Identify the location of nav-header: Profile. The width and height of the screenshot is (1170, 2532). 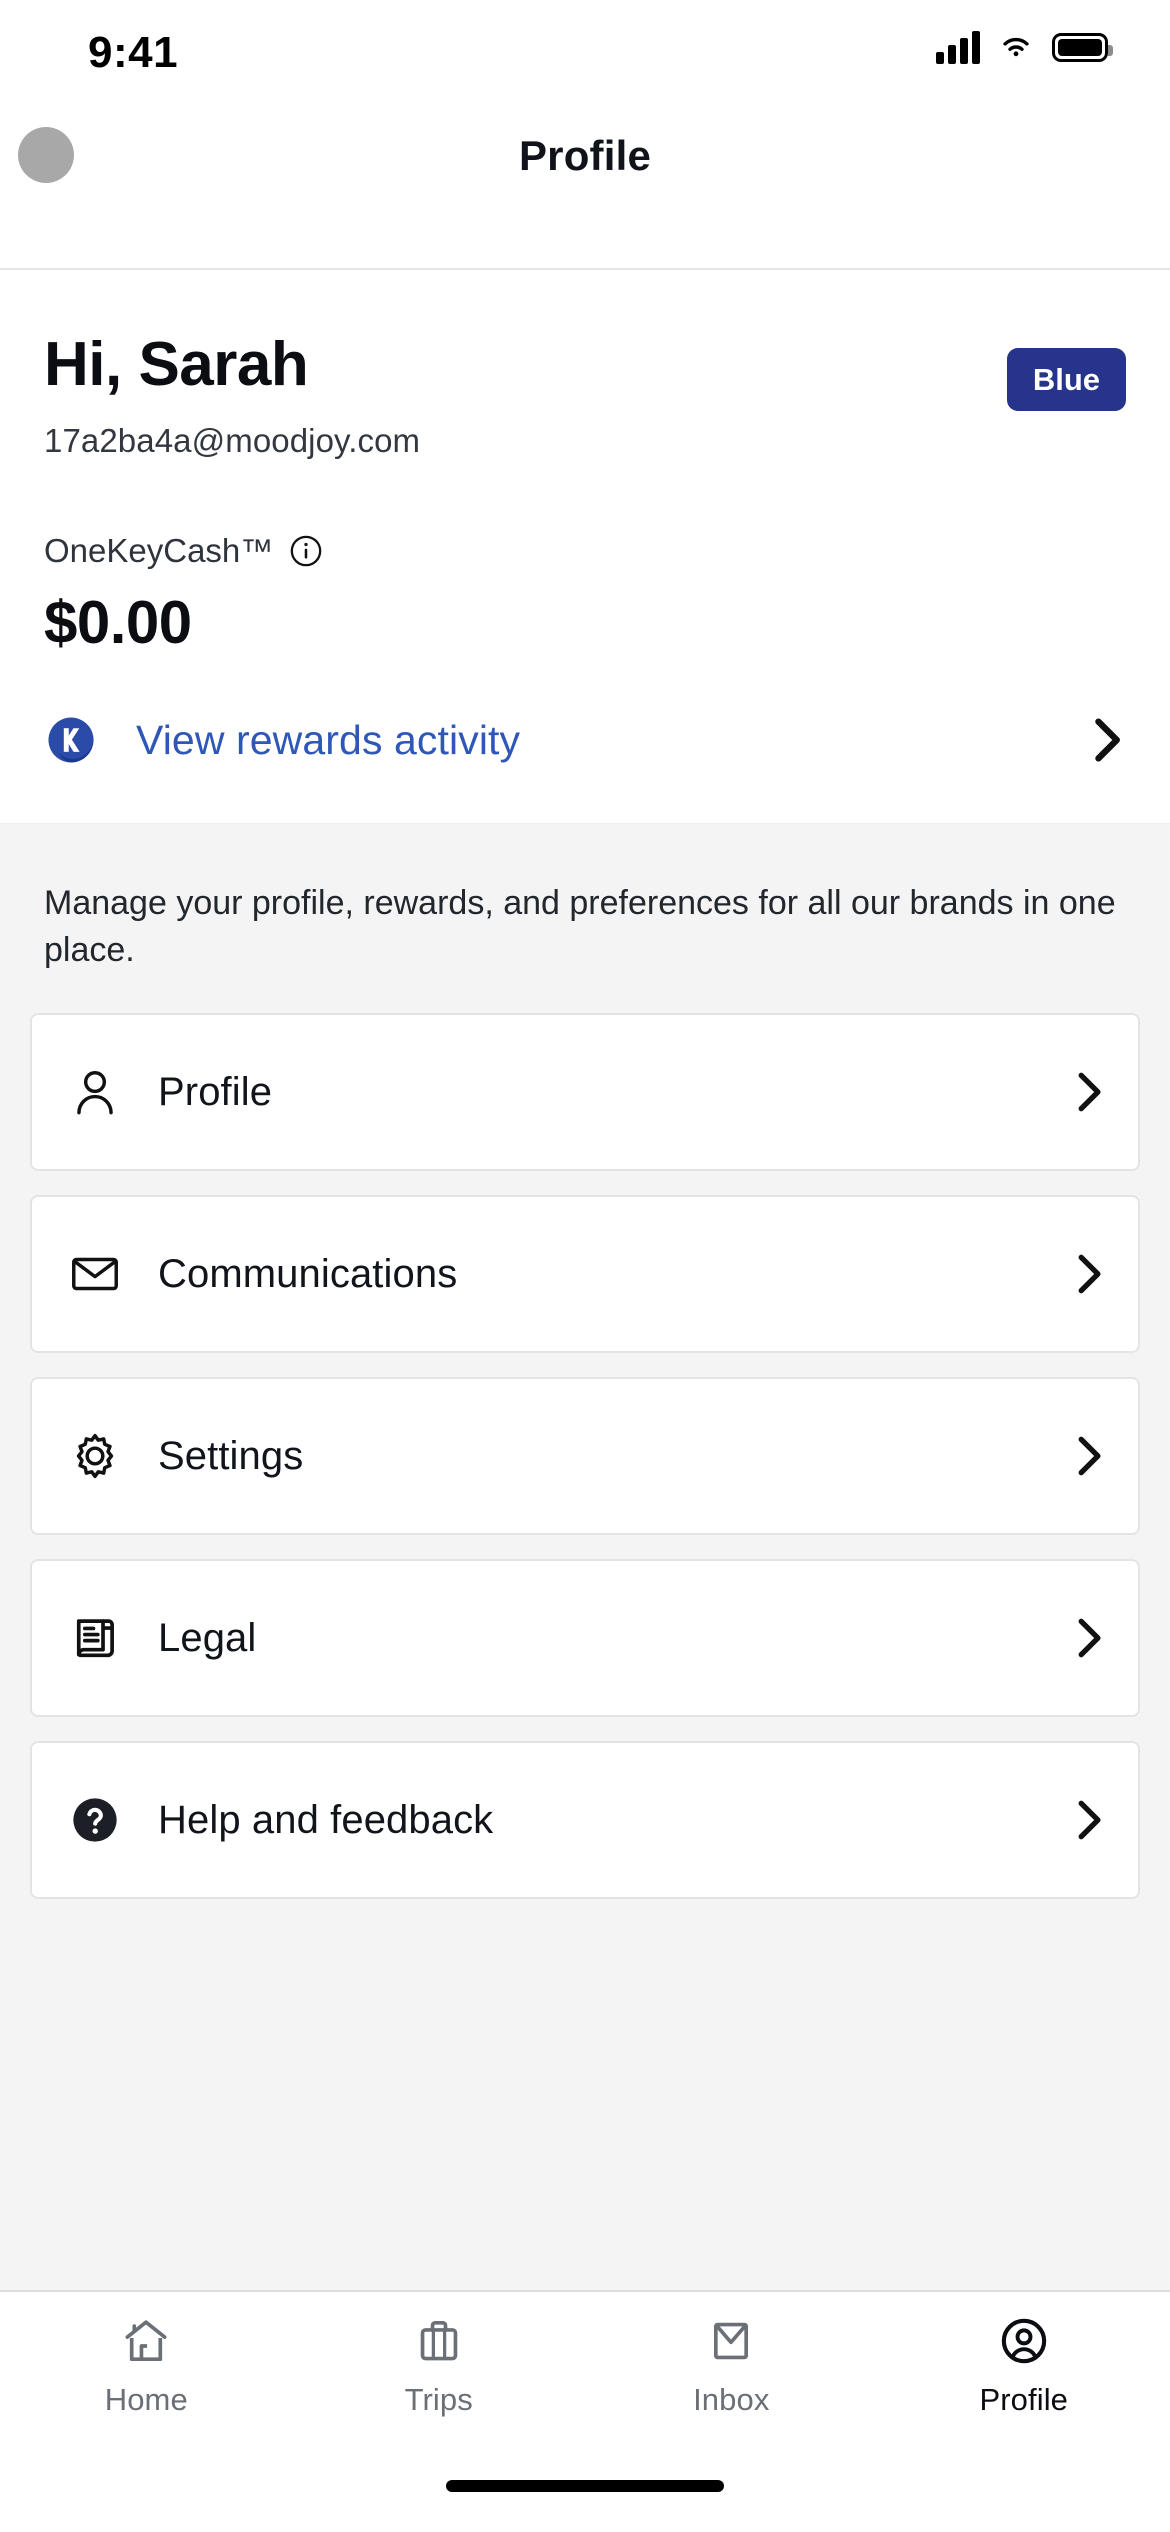
(585, 183).